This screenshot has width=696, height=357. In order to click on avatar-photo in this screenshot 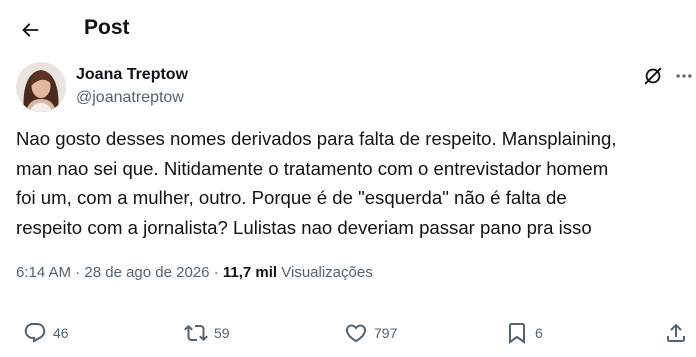, I will do `click(41, 87)`.